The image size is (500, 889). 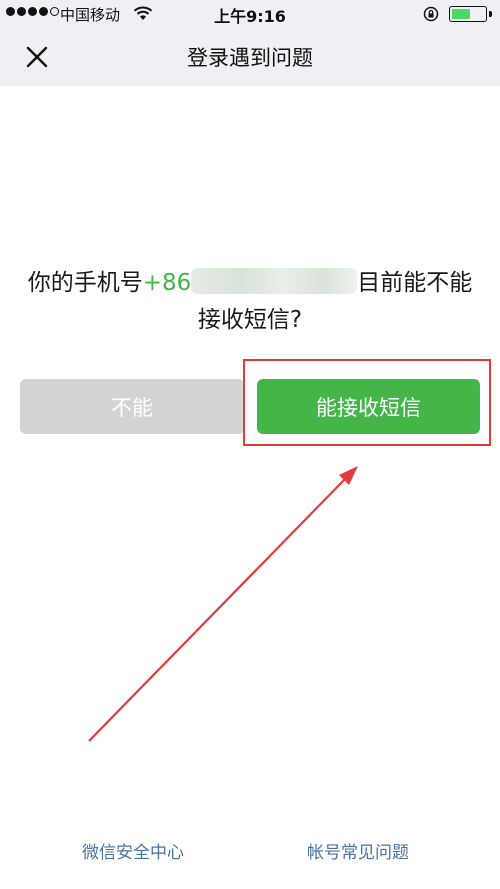 What do you see at coordinates (85, 283) in the screenshot?
I see `question-prefix: 你的手机号` at bounding box center [85, 283].